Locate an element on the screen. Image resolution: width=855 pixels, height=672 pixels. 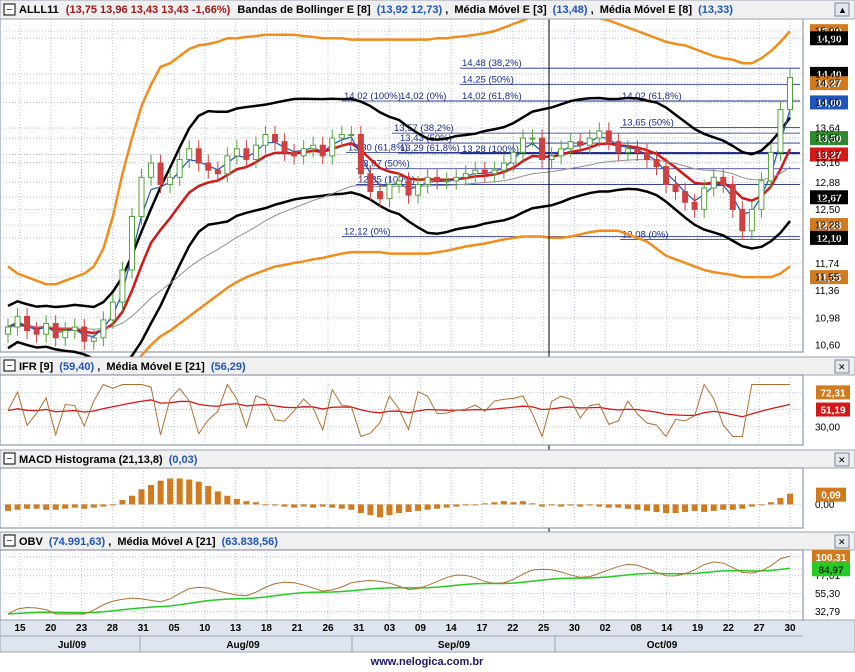
x-day-label: 18 is located at coordinates (267, 628).